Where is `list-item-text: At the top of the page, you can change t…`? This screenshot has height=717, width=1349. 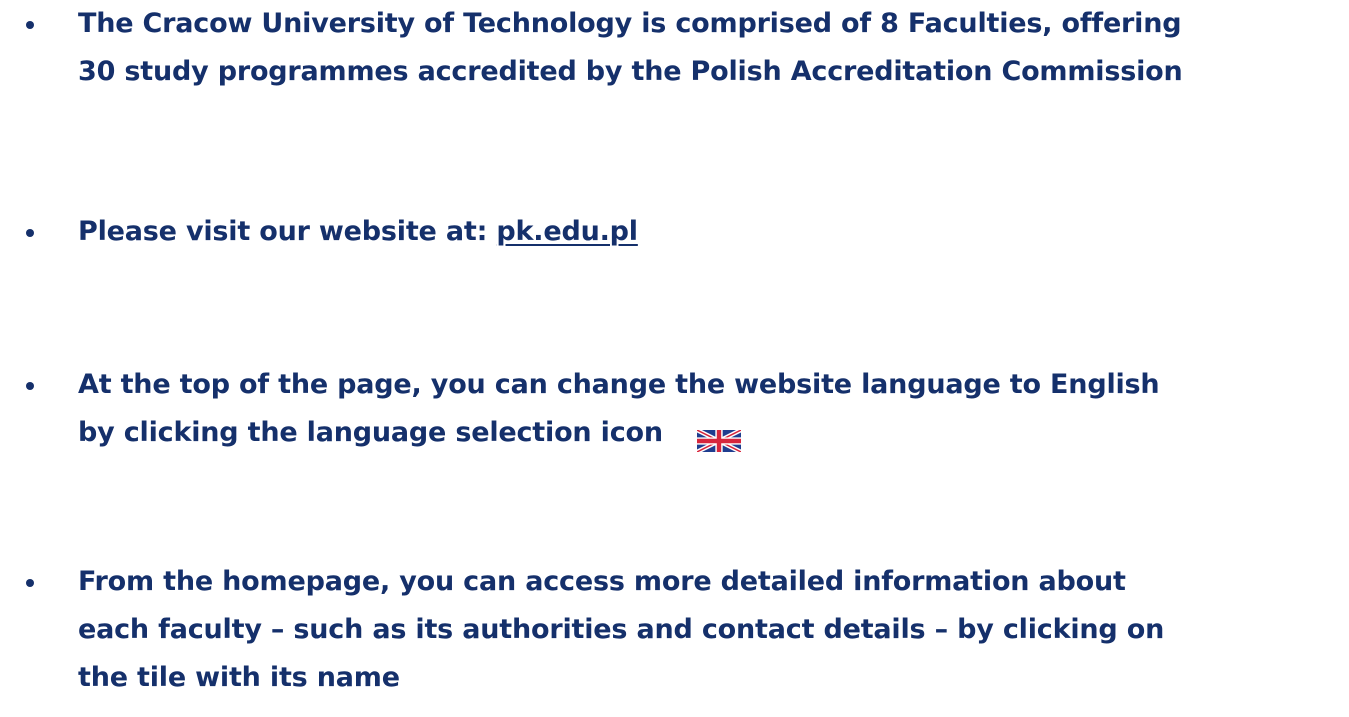 list-item-text: At the top of the page, you can change t… is located at coordinates (703, 409).